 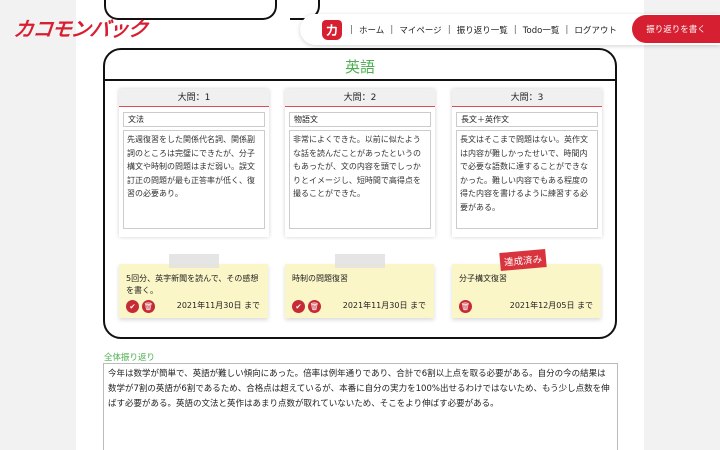 I want to click on question-topic: 長文＋英作文, so click(x=527, y=119).